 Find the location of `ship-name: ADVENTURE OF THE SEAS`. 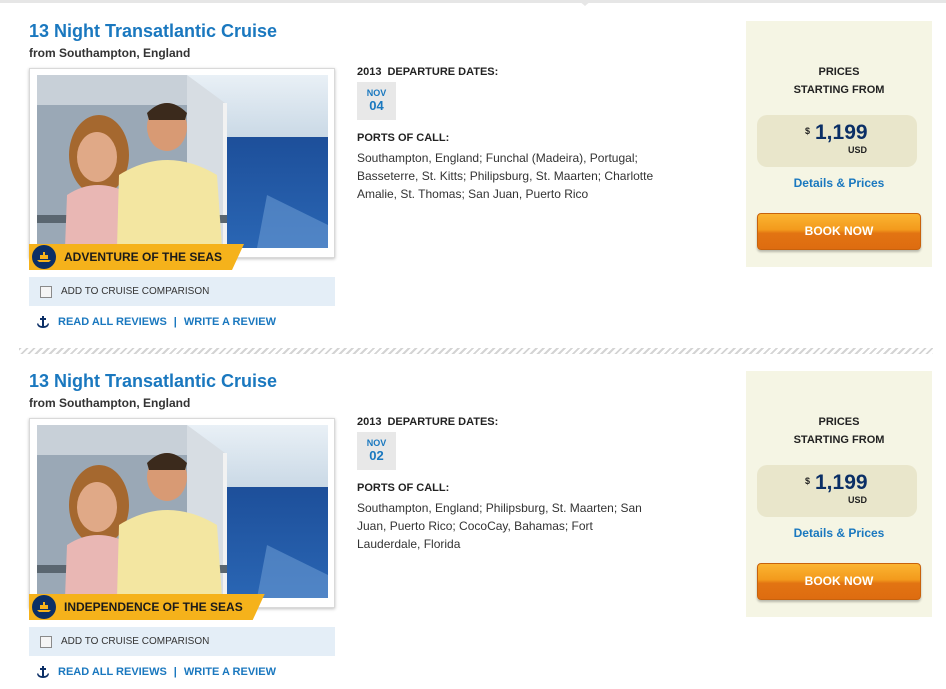

ship-name: ADVENTURE OF THE SEAS is located at coordinates (143, 257).